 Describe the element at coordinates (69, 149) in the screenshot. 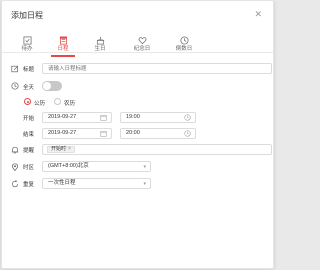

I see `tag-close-icon: ×` at that location.